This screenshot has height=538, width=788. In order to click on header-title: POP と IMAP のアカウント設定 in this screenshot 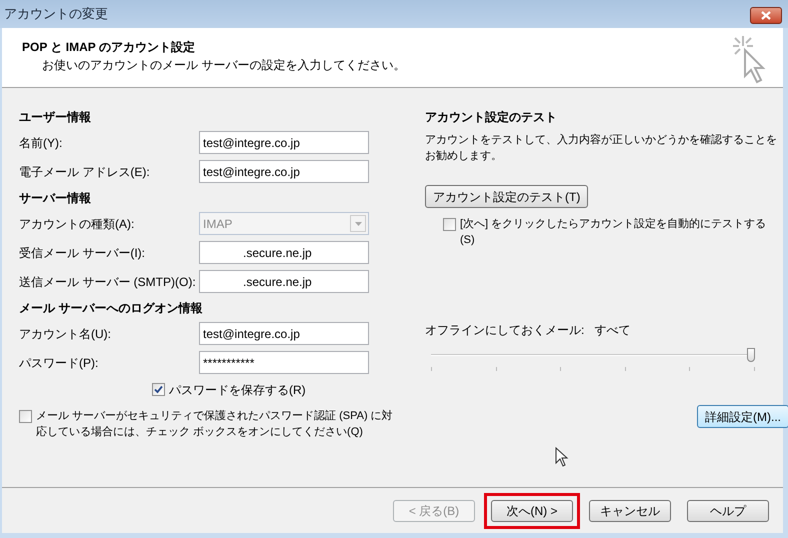, I will do `click(109, 47)`.